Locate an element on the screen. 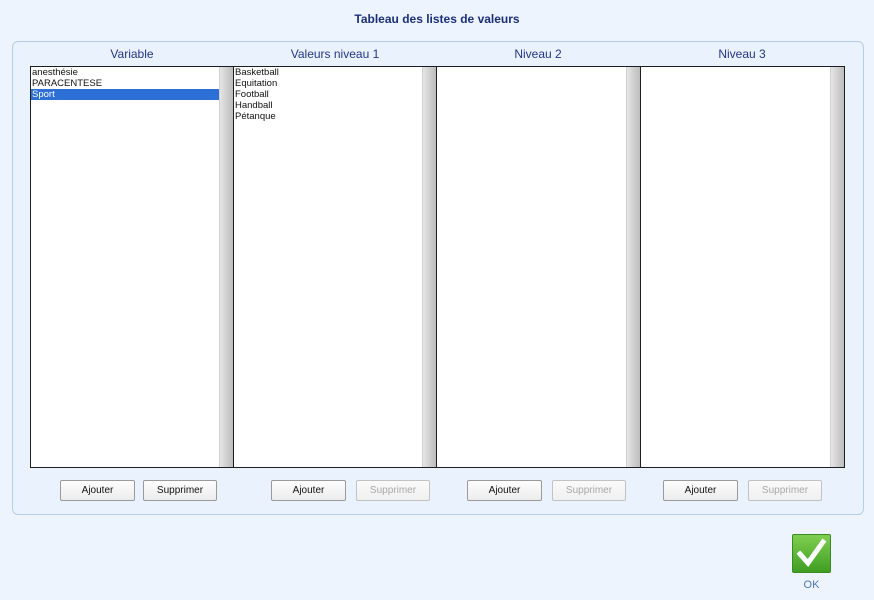 The width and height of the screenshot is (874, 600). level-2-list-scrollbar is located at coordinates (633, 267).